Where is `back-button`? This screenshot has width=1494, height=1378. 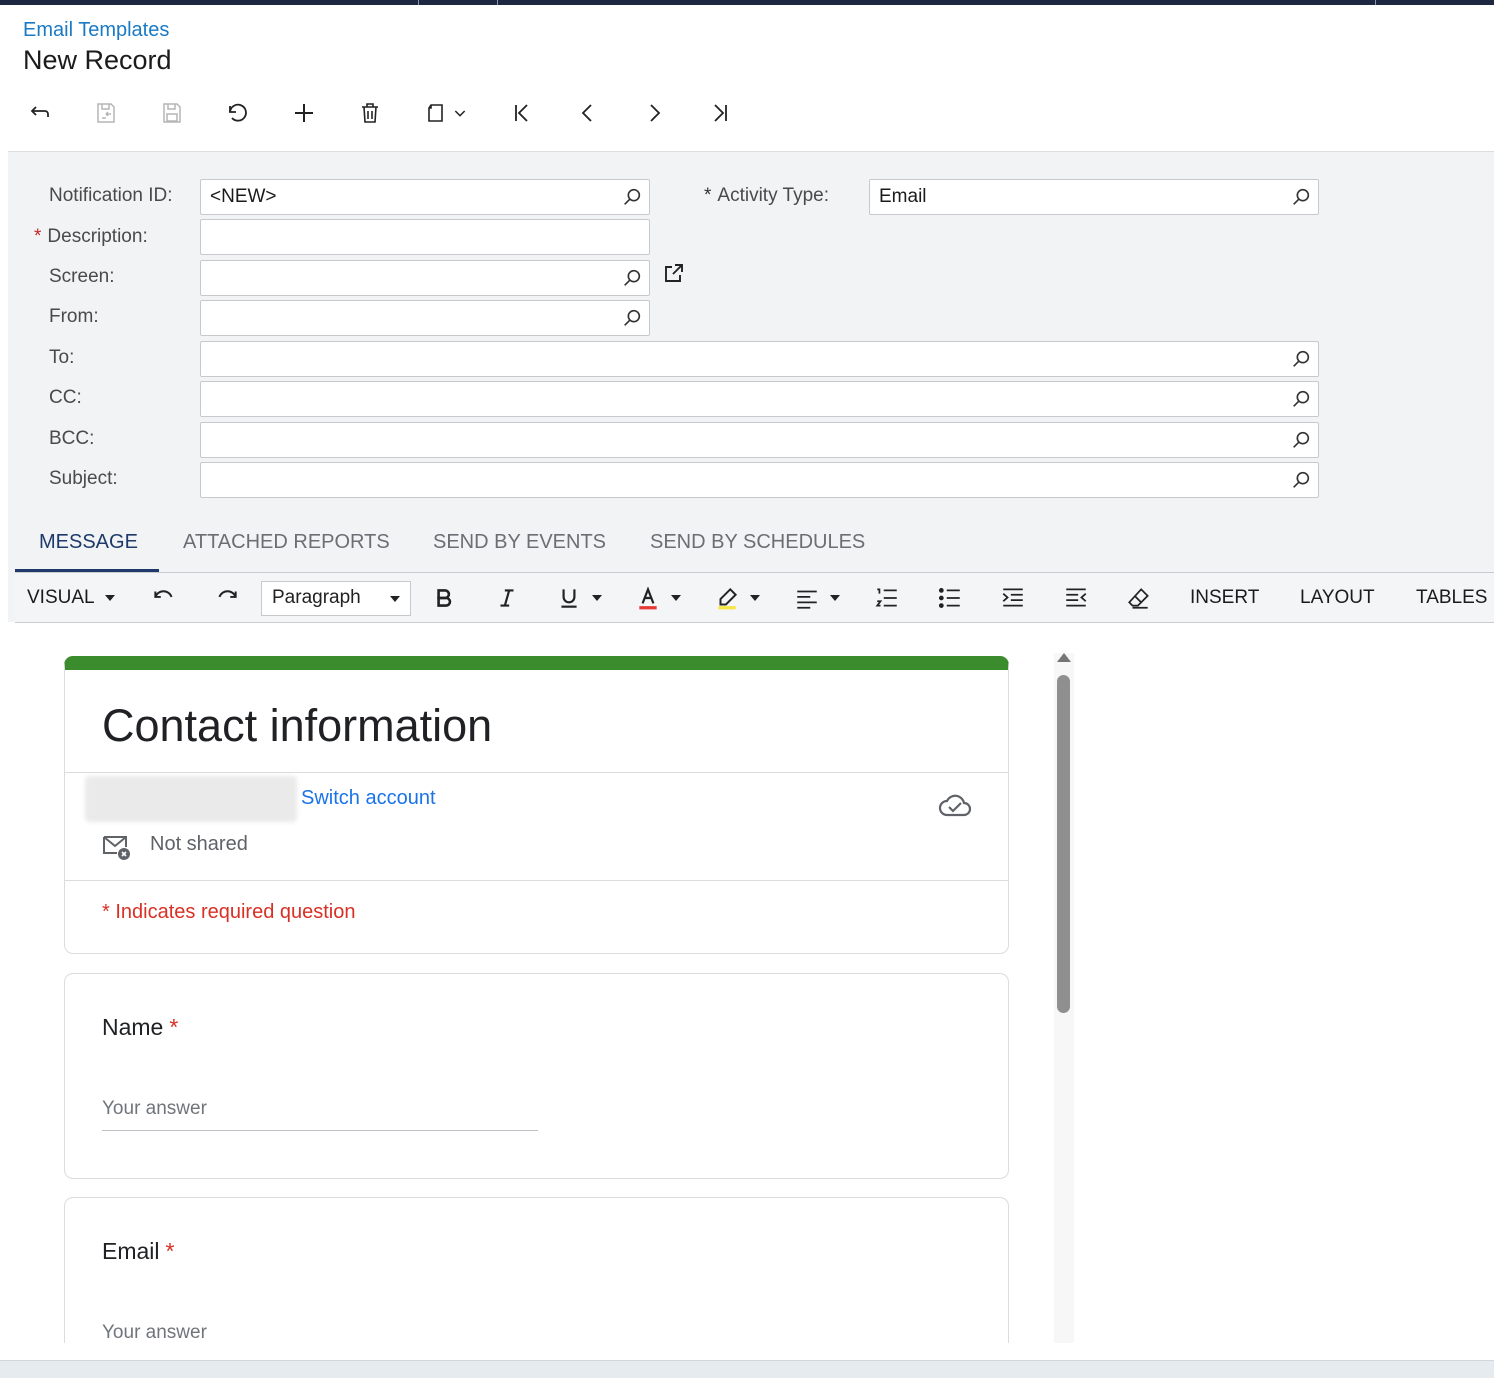
back-button is located at coordinates (40, 113).